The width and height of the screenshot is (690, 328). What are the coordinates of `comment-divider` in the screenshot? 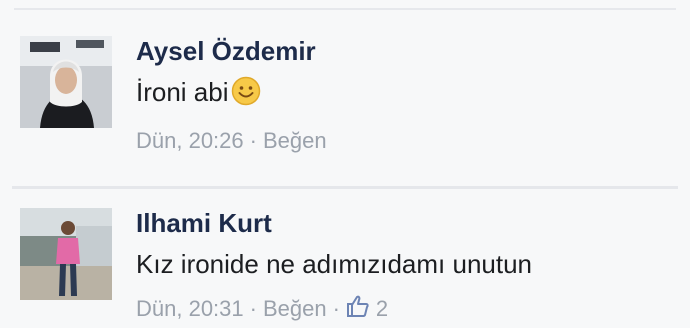 It's located at (345, 187).